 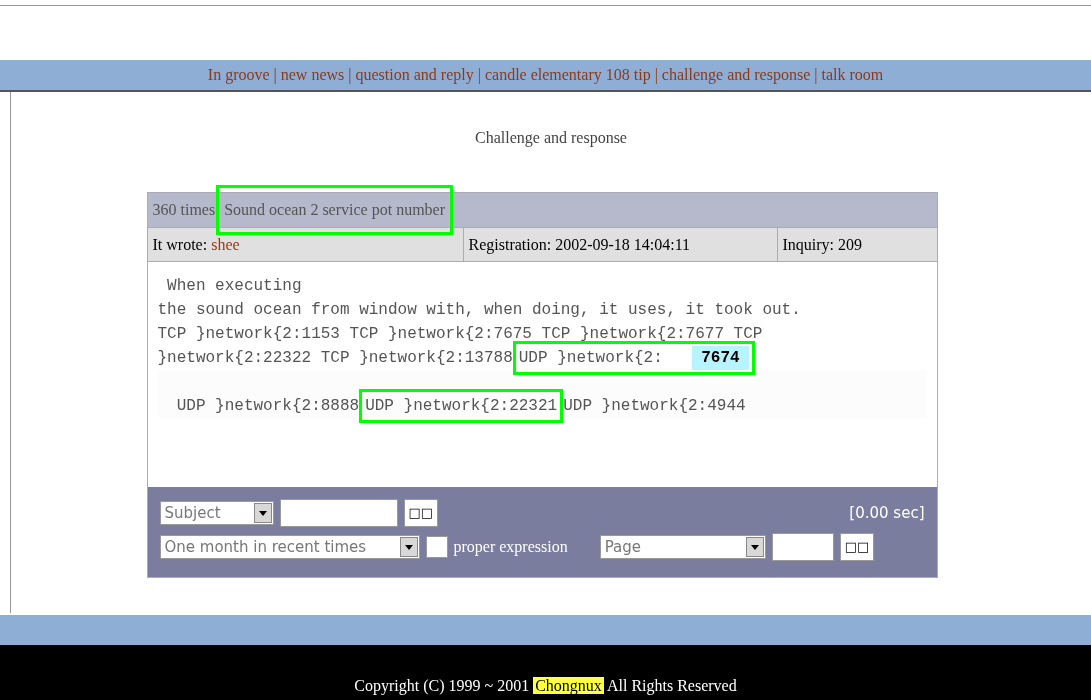 What do you see at coordinates (887, 513) in the screenshot?
I see `elapsed-time: [0.00 sec]` at bounding box center [887, 513].